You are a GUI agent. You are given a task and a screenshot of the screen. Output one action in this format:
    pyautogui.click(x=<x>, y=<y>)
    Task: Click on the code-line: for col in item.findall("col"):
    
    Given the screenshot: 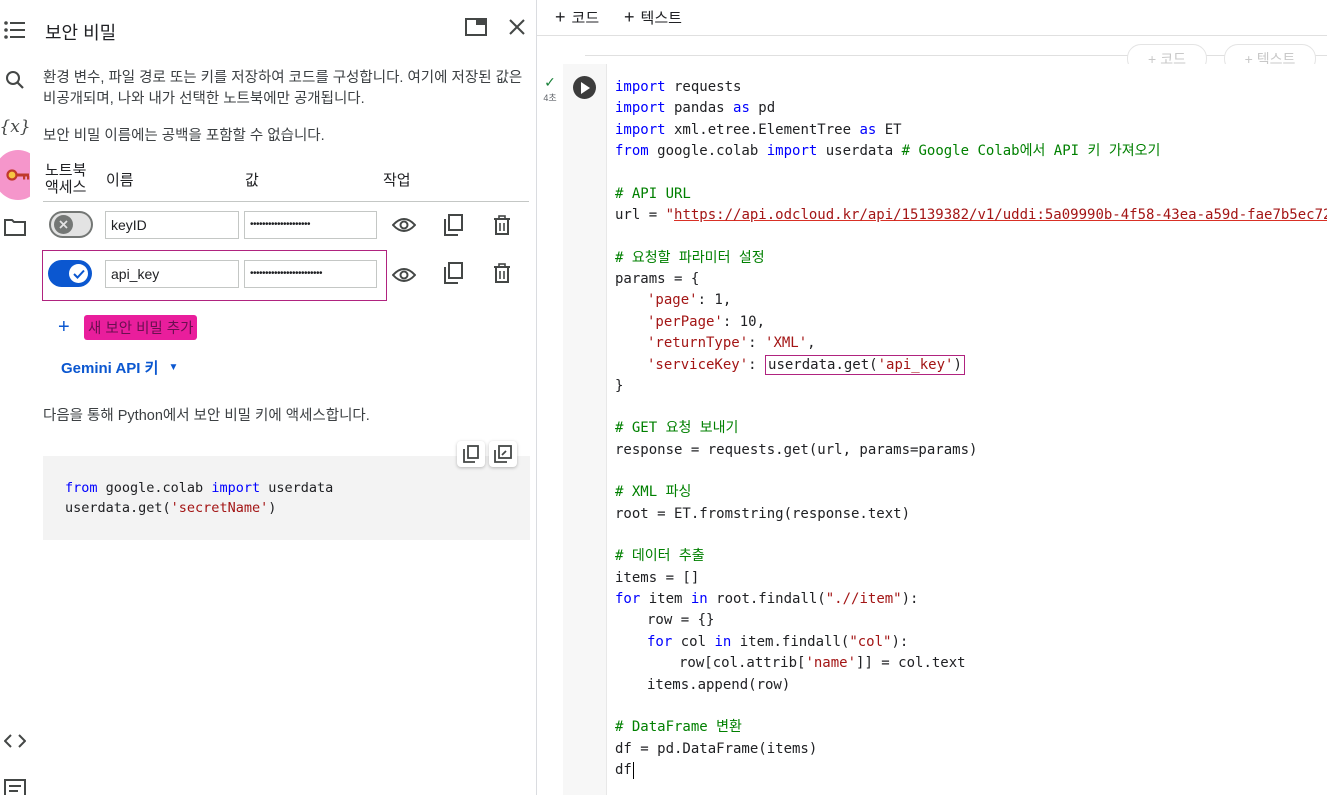 What is the action you would take?
    pyautogui.click(x=778, y=642)
    